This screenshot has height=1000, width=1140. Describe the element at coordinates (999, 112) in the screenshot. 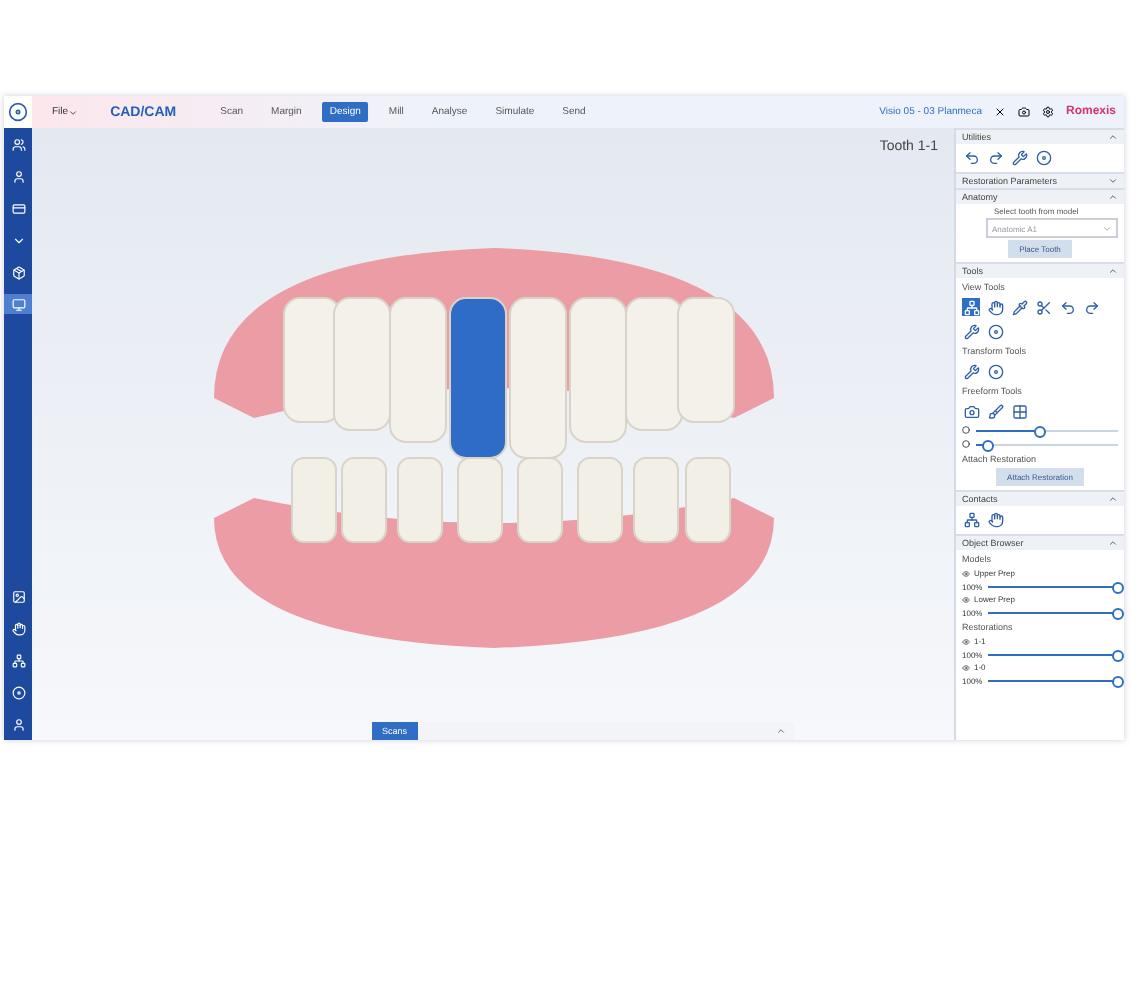

I see `close-icon` at that location.